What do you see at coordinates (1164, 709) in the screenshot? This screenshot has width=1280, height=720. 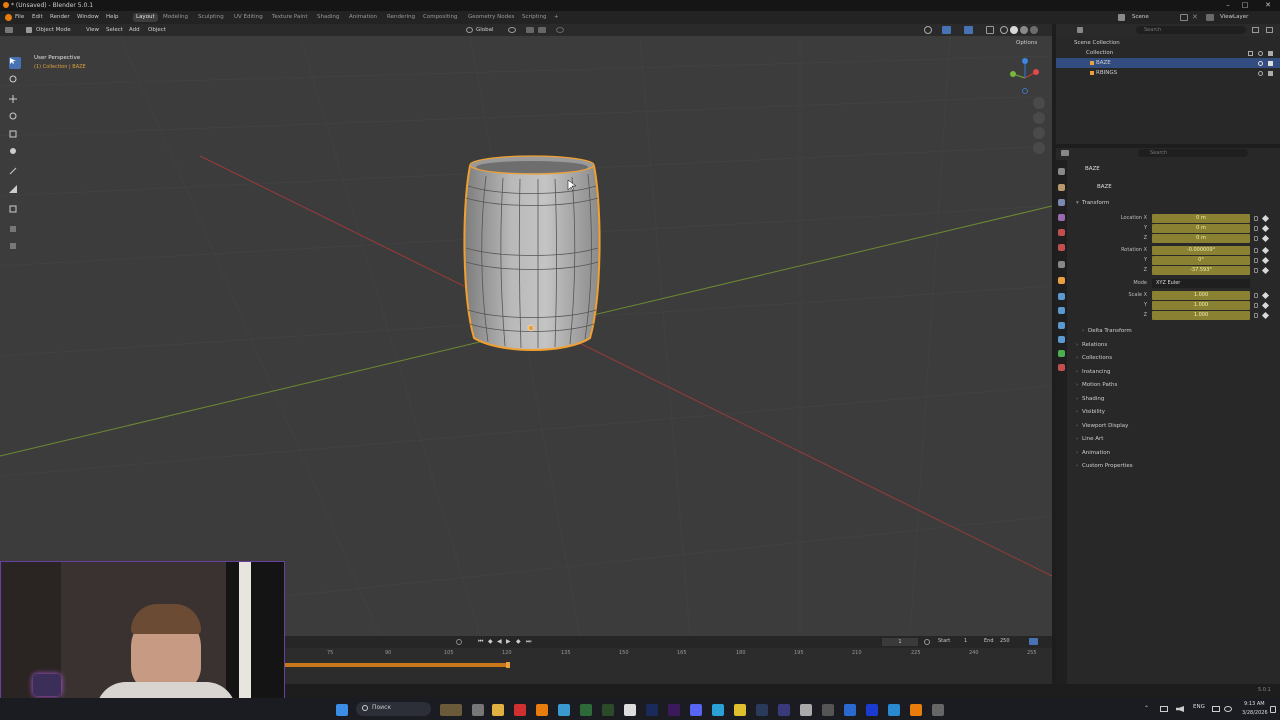 I see `network-icon` at bounding box center [1164, 709].